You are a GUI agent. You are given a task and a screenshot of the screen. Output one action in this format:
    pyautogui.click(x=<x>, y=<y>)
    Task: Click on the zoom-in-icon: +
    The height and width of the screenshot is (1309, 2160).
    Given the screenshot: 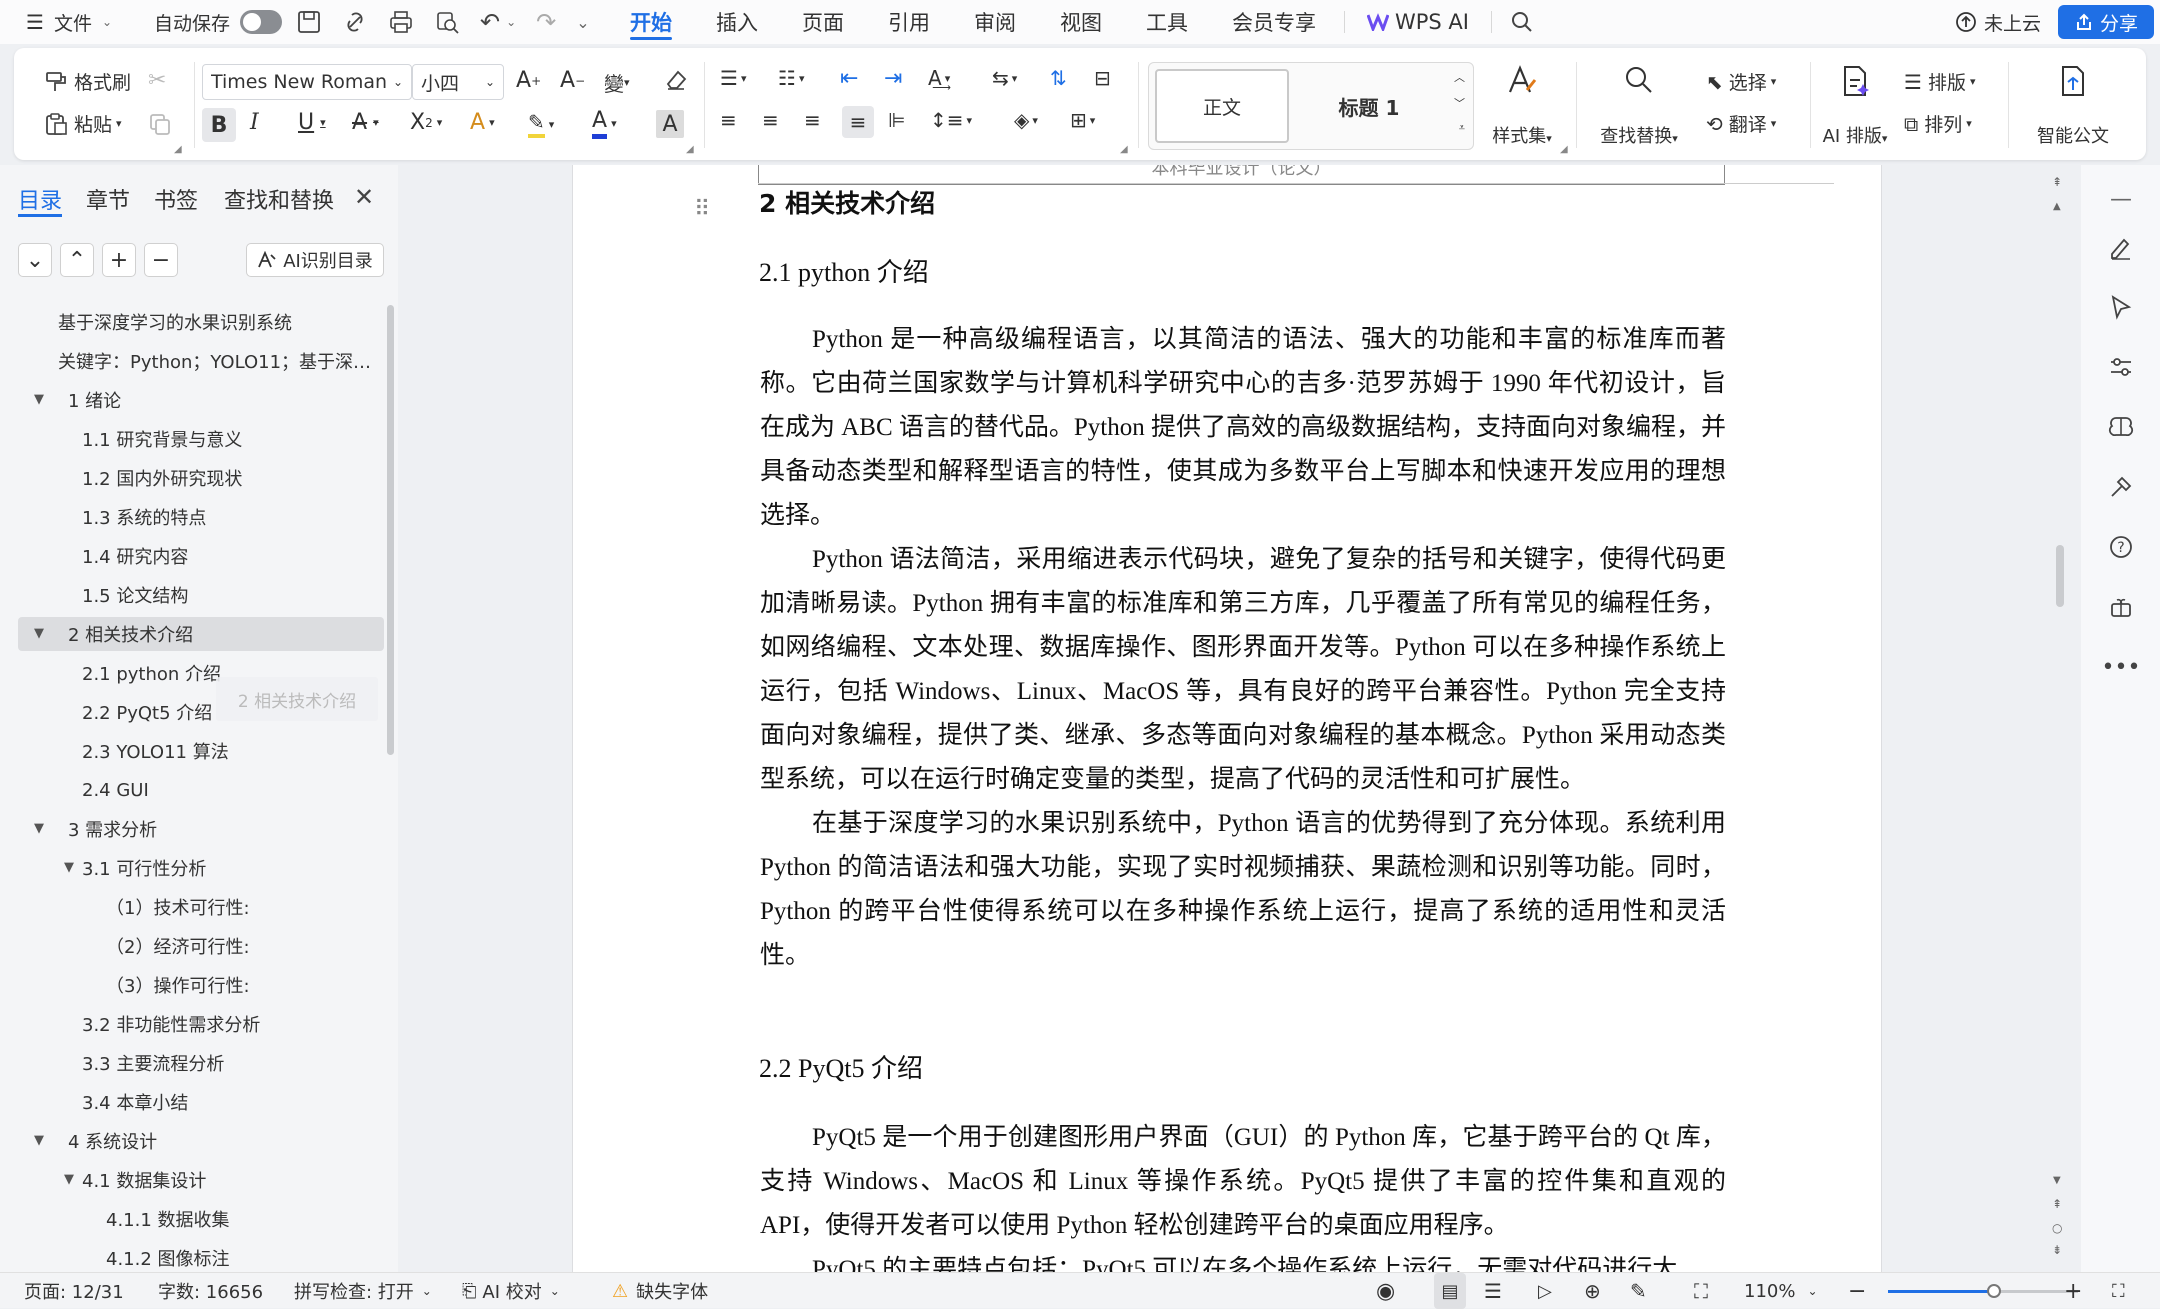 What is the action you would take?
    pyautogui.click(x=2073, y=1291)
    